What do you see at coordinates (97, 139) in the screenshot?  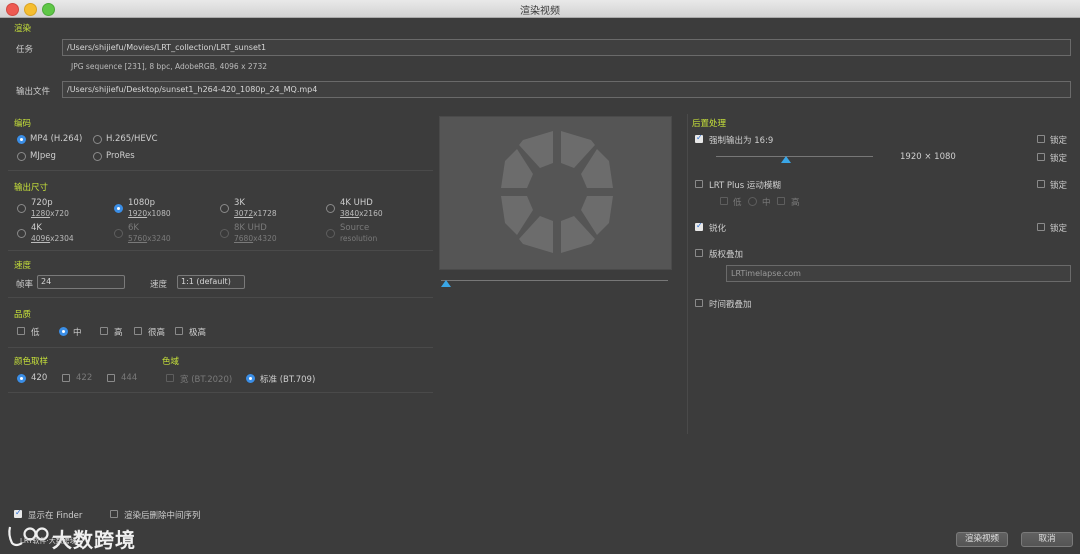 I see `encoding-h265-radio` at bounding box center [97, 139].